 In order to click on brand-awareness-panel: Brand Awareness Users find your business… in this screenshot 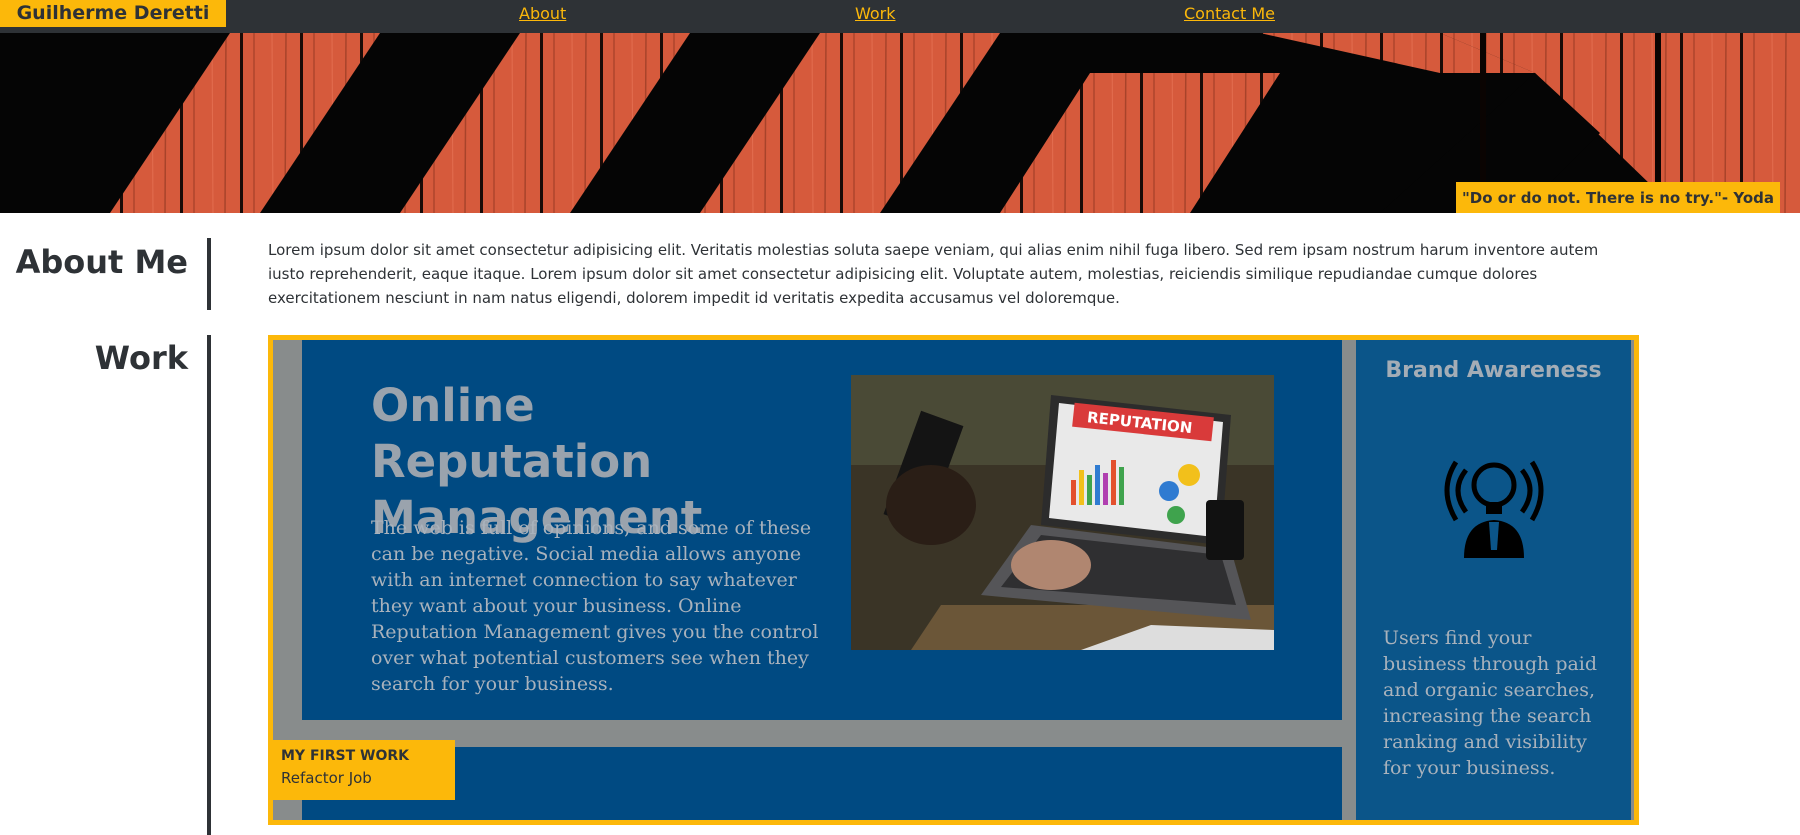, I will do `click(1493, 580)`.